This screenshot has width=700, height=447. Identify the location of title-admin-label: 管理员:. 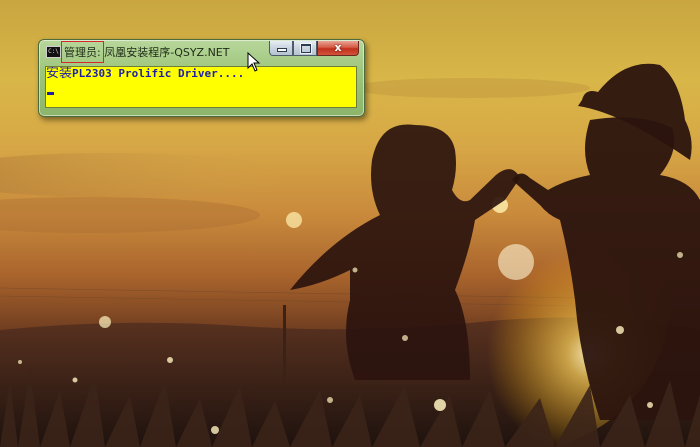
(82, 52).